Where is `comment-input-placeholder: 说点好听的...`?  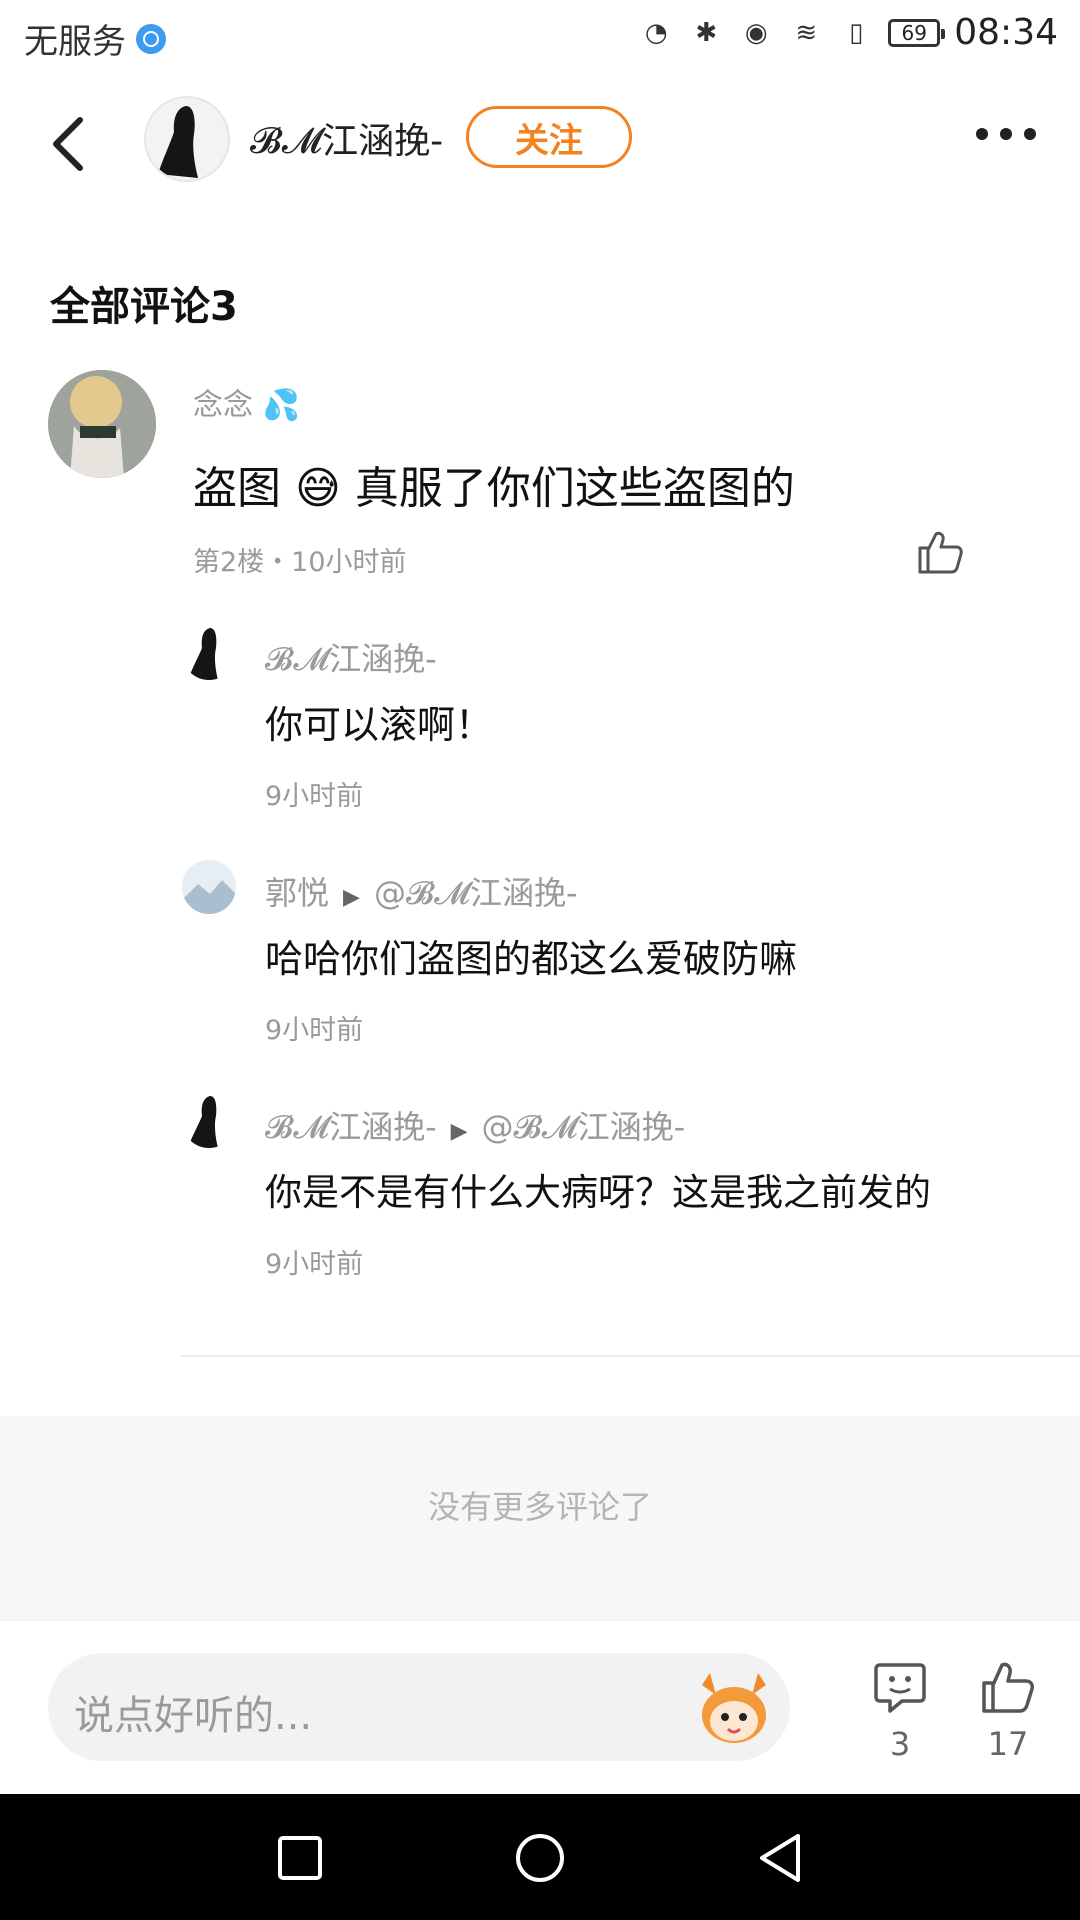
comment-input-placeholder: 说点好听的... is located at coordinates (193, 1716).